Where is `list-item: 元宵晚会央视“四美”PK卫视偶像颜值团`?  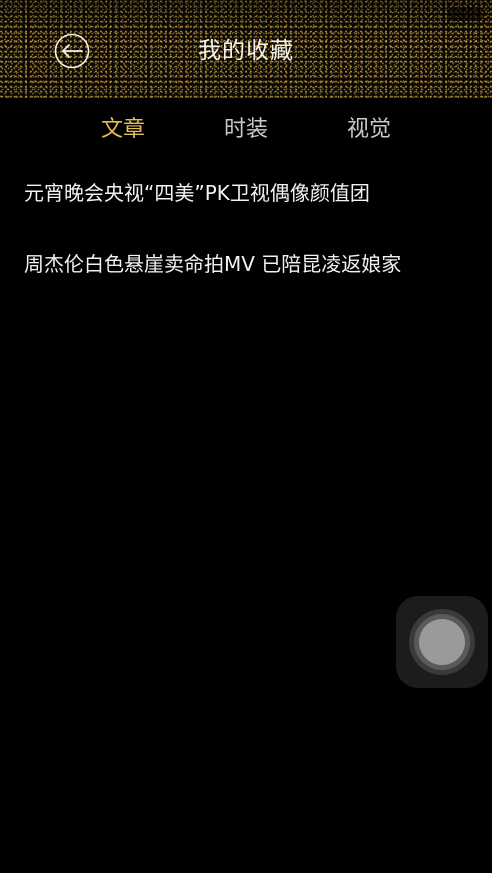
list-item: 元宵晚会央视“四美”PK卫视偶像颜值团 is located at coordinates (249, 193).